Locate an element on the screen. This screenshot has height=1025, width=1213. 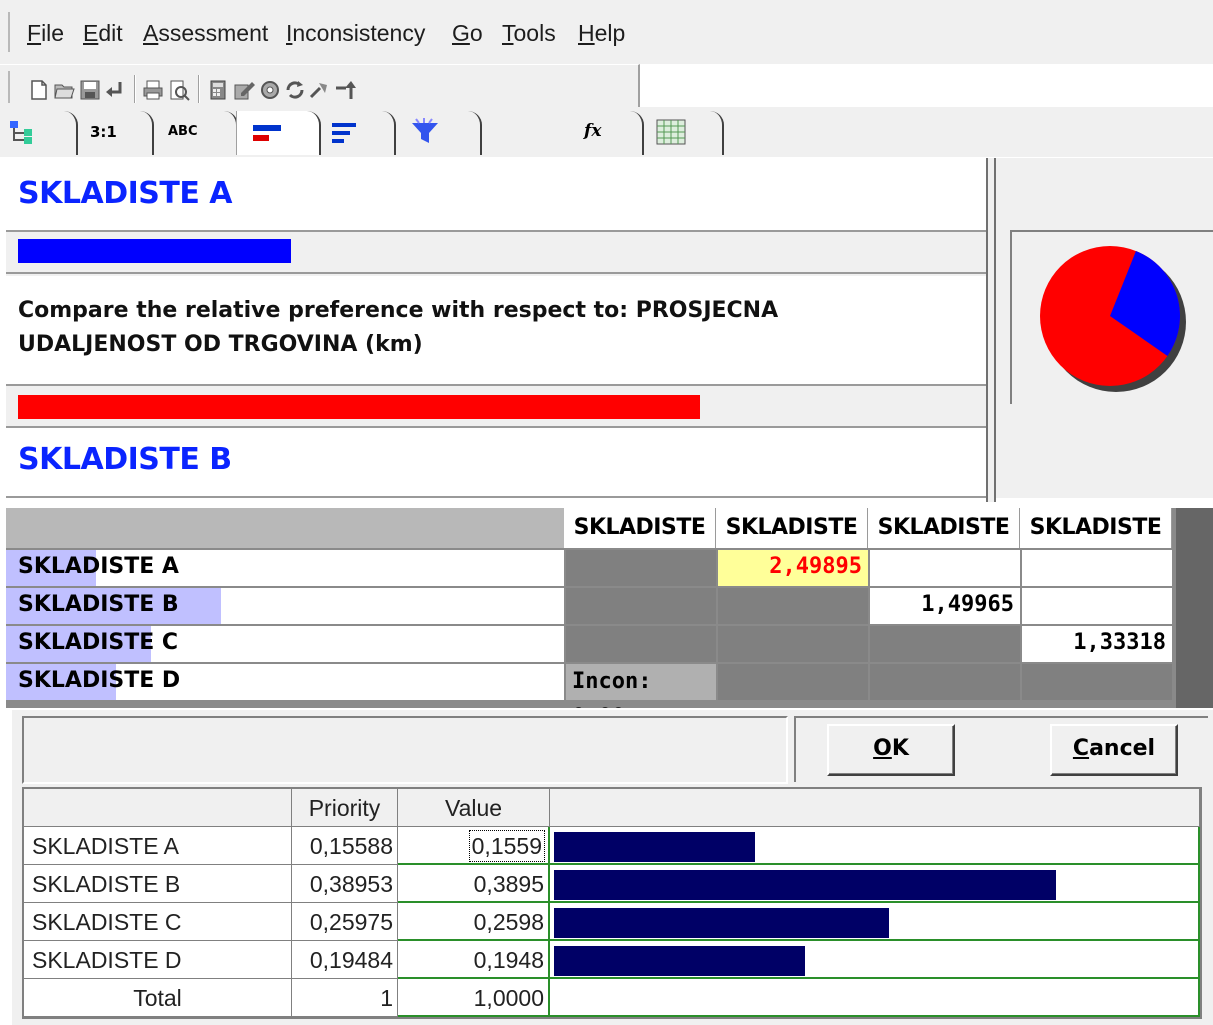
tab-bars is located at coordinates (357, 133).